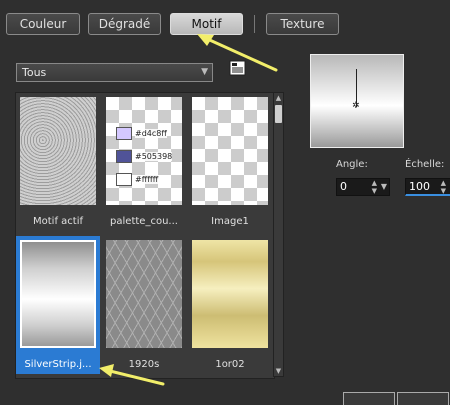 Image resolution: width=450 pixels, height=405 pixels. What do you see at coordinates (131, 374) in the screenshot?
I see `annotation-arrow-item` at bounding box center [131, 374].